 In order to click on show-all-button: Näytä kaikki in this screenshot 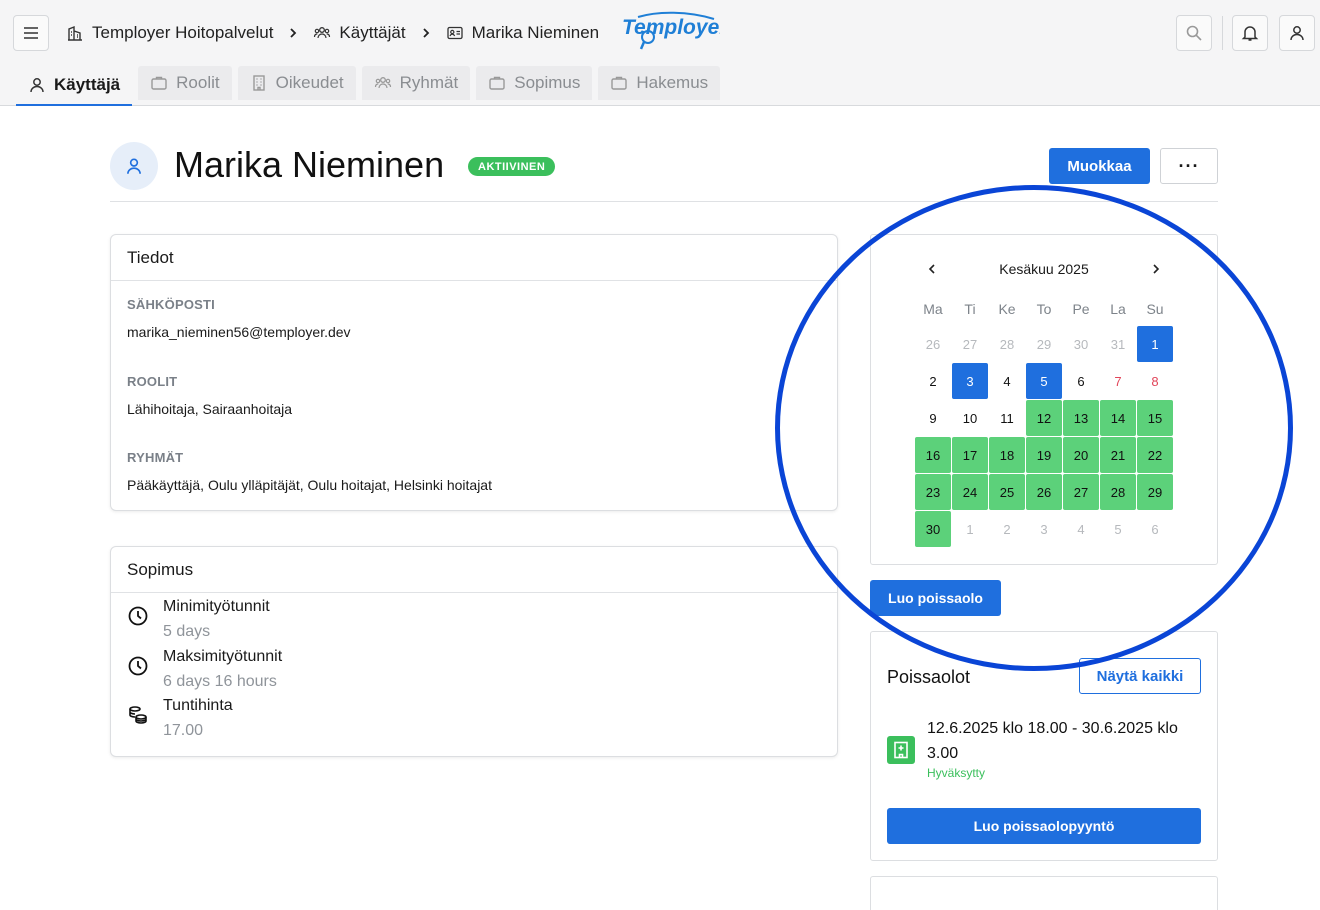, I will do `click(1140, 676)`.